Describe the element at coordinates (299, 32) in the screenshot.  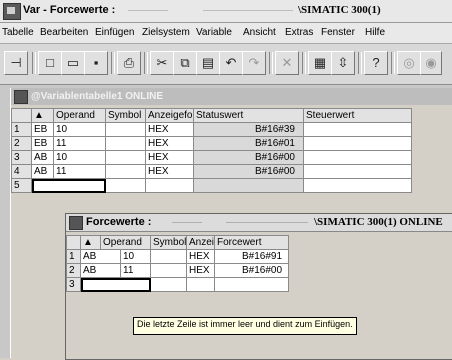
I see `menu-extras: Extras` at that location.